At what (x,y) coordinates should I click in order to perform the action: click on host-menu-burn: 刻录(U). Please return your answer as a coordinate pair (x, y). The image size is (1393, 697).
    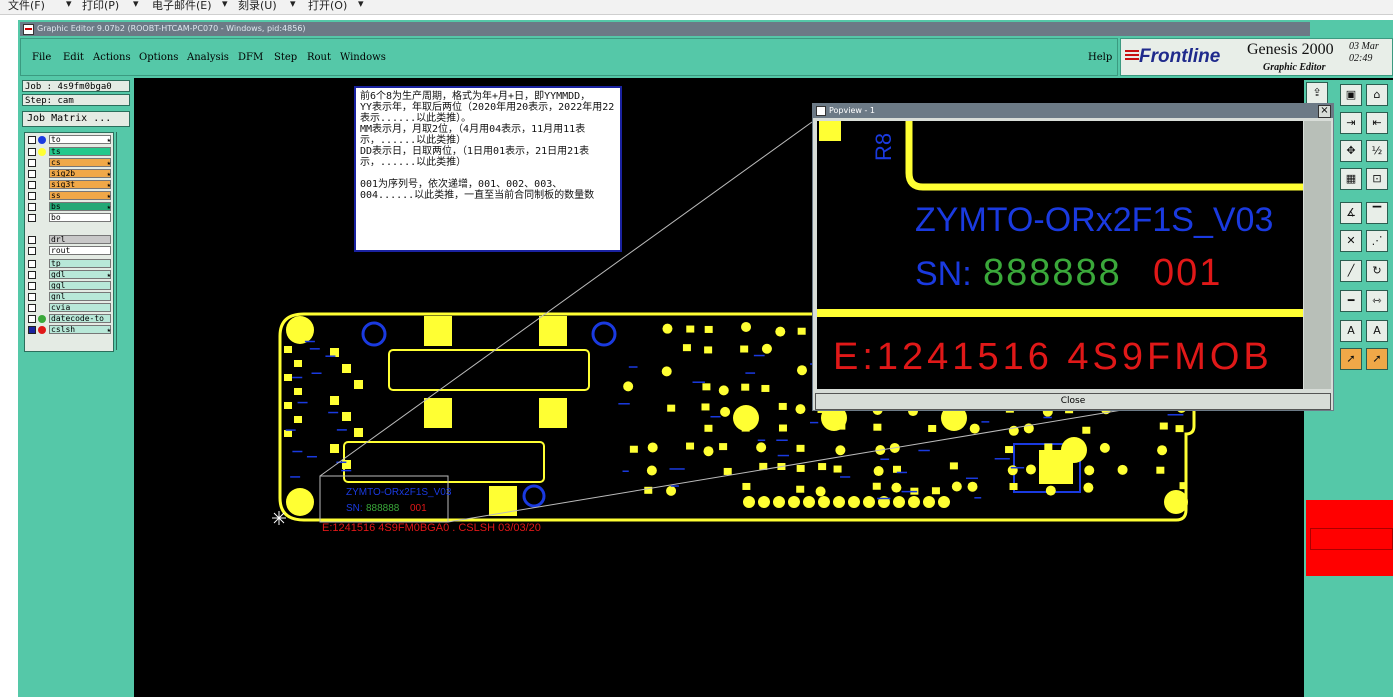
    Looking at the image, I should click on (257, 6).